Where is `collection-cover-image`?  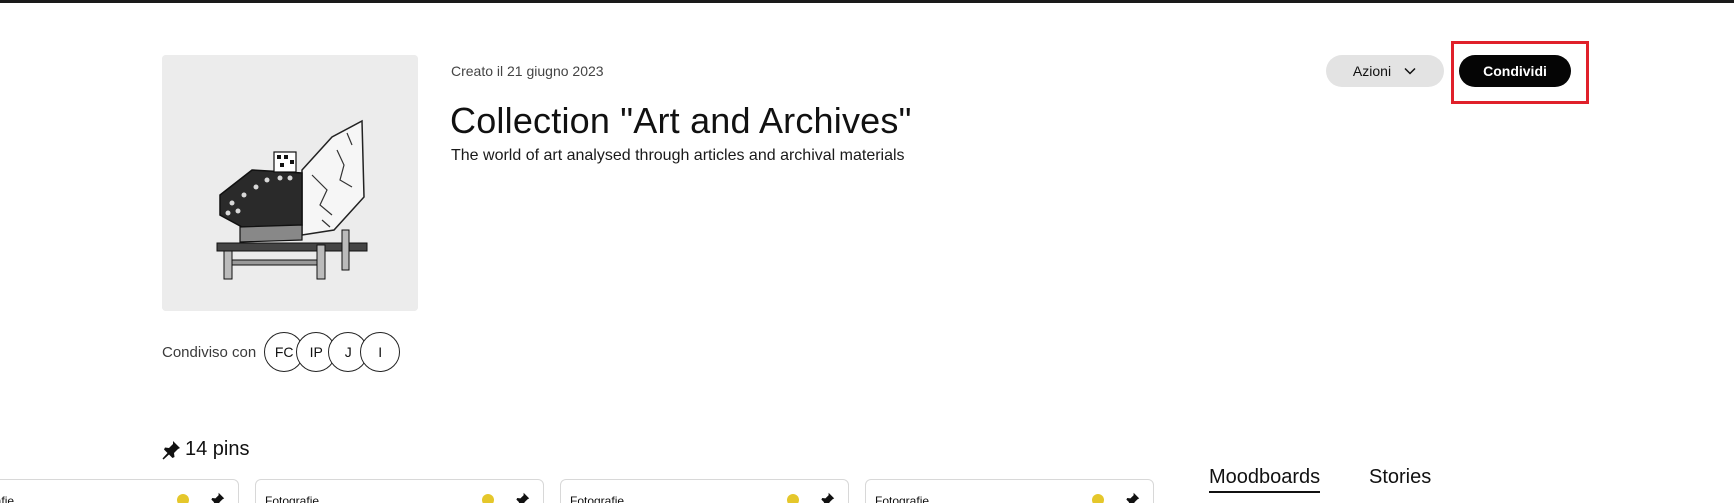 collection-cover-image is located at coordinates (290, 183).